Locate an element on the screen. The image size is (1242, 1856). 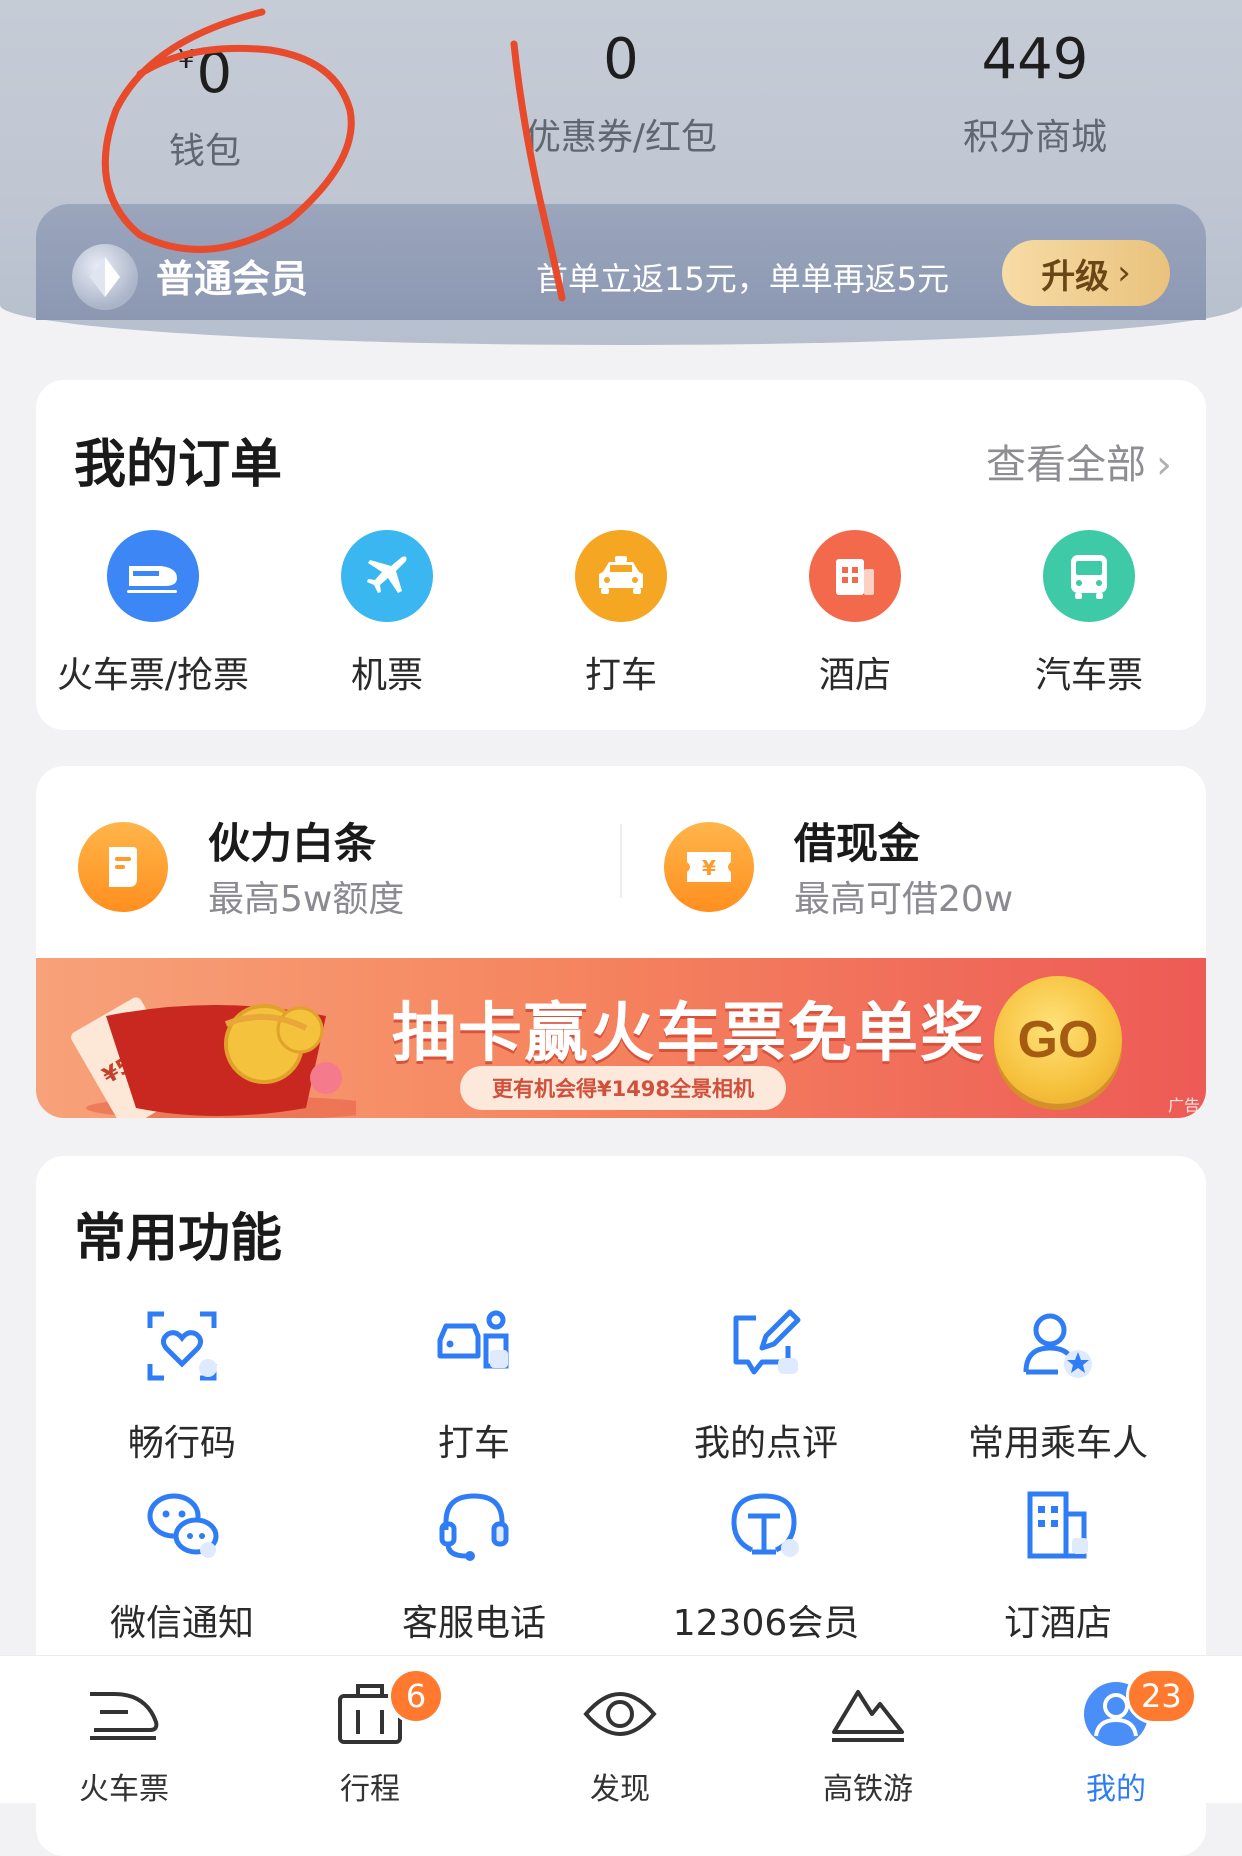
points-count: 449 is located at coordinates (1035, 59).